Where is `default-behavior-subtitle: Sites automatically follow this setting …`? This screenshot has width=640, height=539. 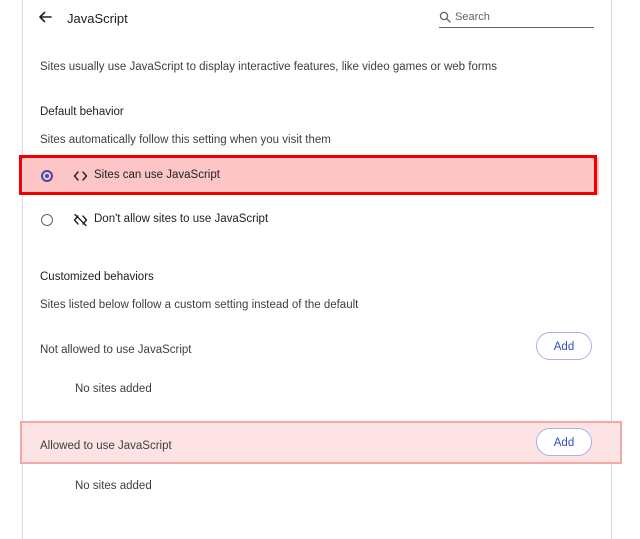 default-behavior-subtitle: Sites automatically follow this setting … is located at coordinates (185, 140).